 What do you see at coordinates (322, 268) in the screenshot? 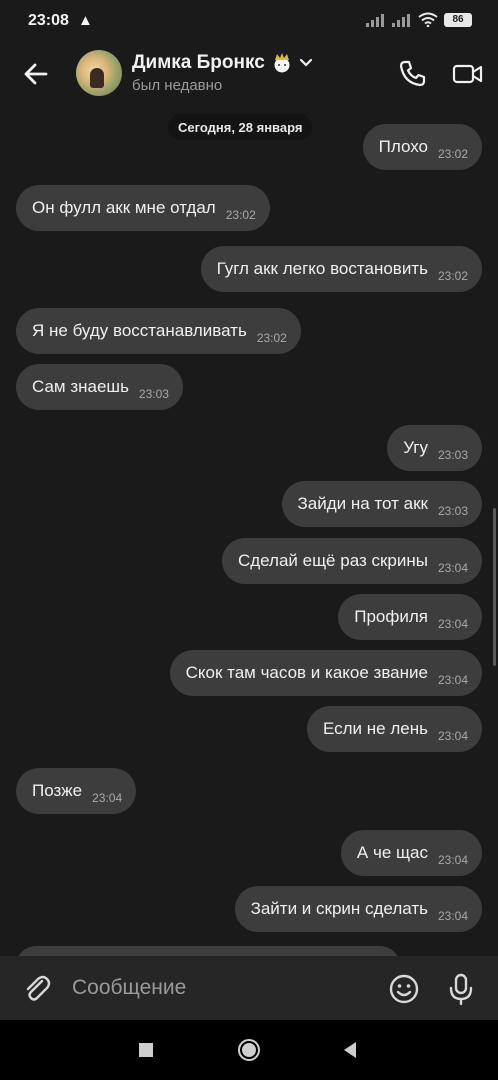
I see `message-text: Гугл акк легко востановить` at bounding box center [322, 268].